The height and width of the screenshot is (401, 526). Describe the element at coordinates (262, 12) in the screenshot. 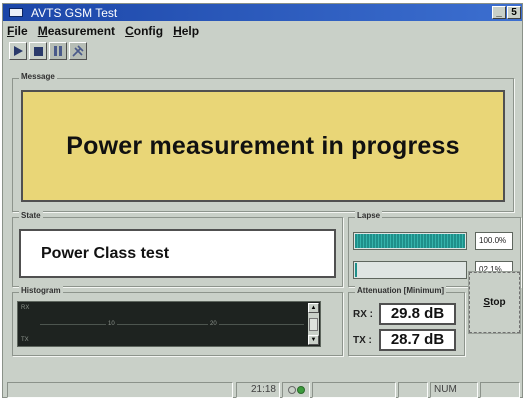

I see `title-bar: AVTS GSM Test _ 5` at that location.